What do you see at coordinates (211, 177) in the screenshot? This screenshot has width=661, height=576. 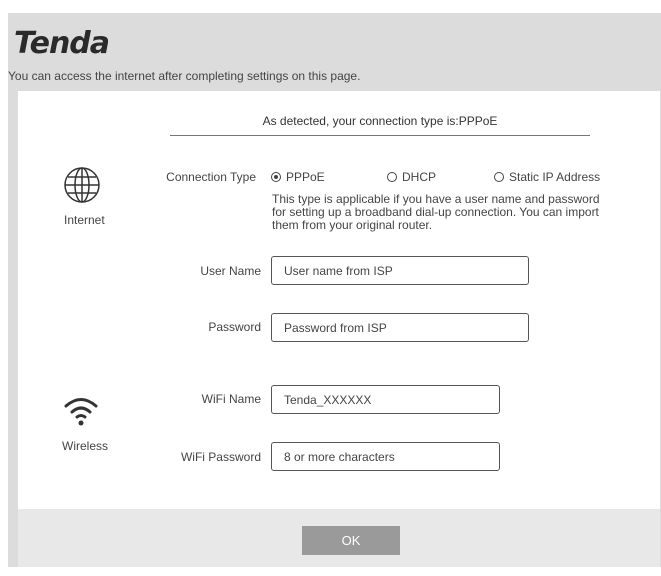 I see `connection-type-label: Connection Type` at bounding box center [211, 177].